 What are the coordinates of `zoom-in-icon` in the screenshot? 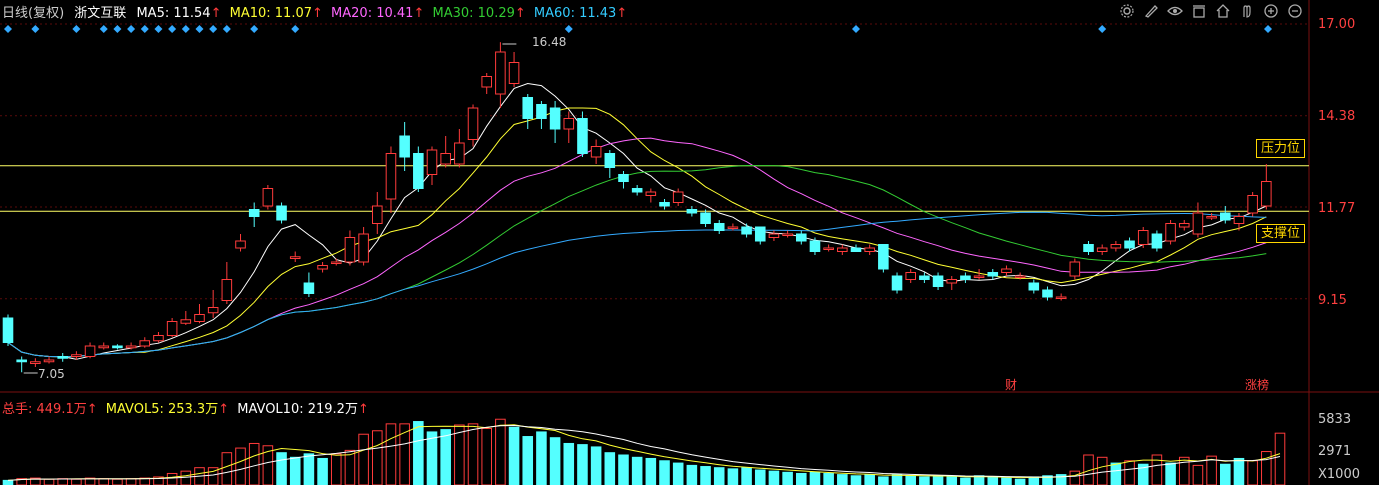 It's located at (1271, 11).